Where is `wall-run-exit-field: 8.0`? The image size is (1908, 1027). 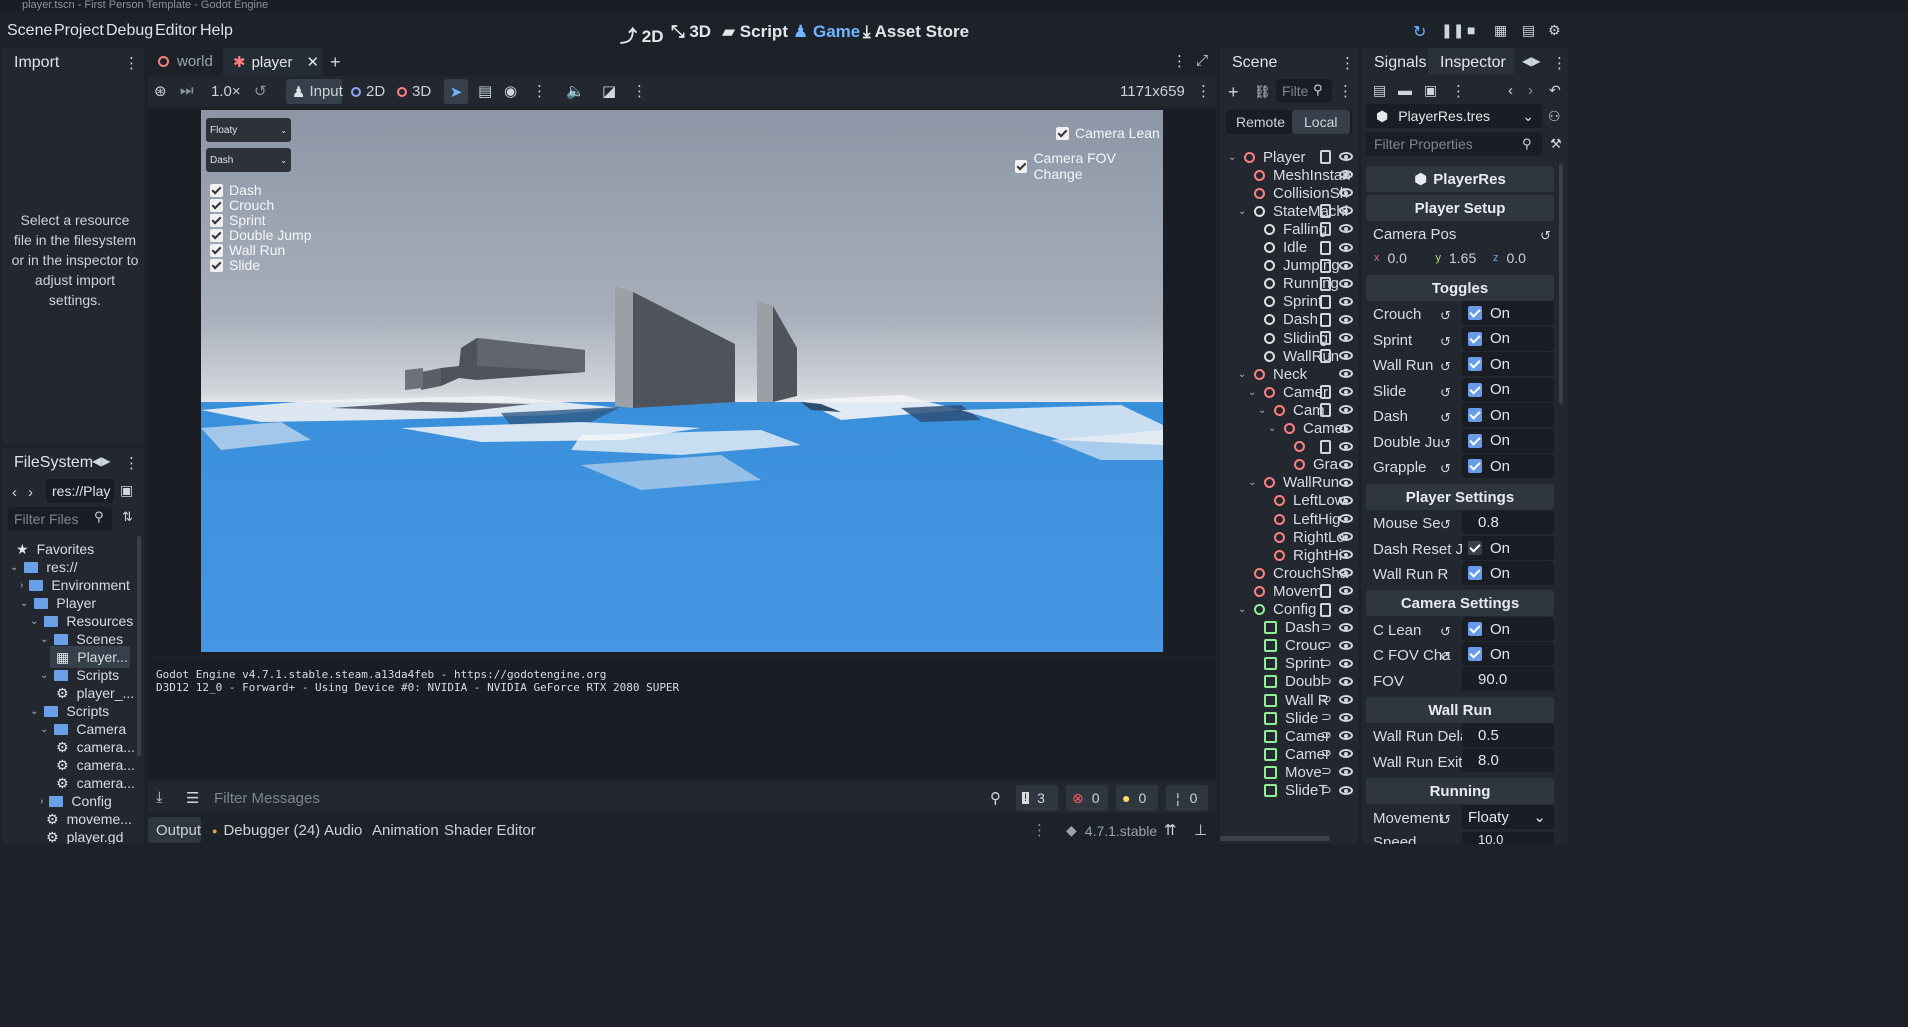 wall-run-exit-field: 8.0 is located at coordinates (1508, 760).